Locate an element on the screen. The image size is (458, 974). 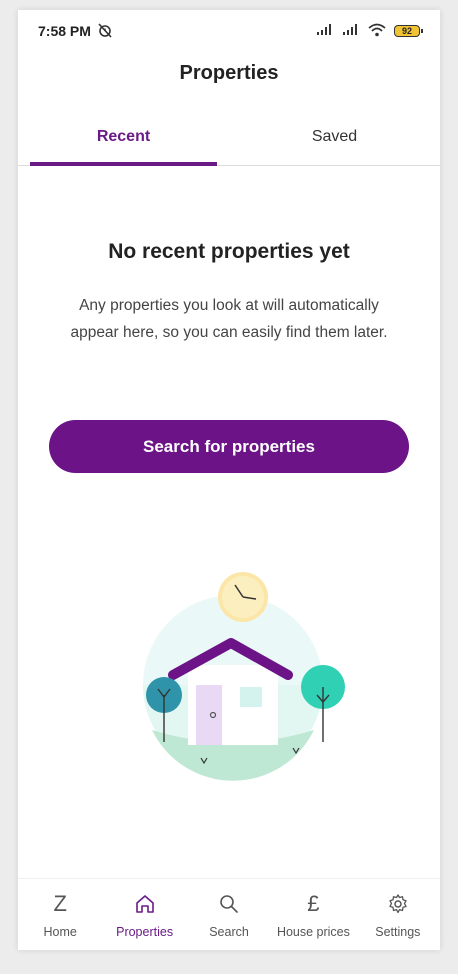
status-time: 7:58 PM is located at coordinates (64, 31).